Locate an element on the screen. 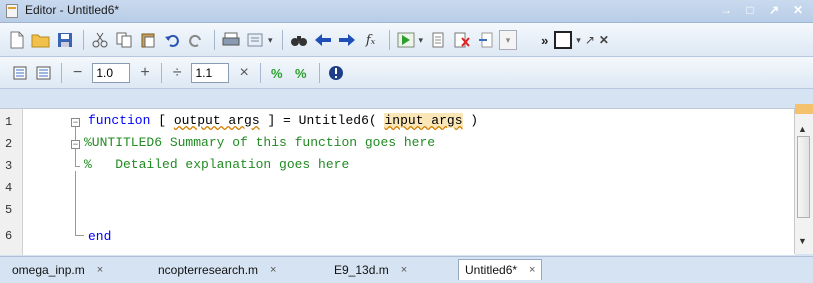  line-number-gutter: 1 2 3 4 5 6 is located at coordinates (11, 182).